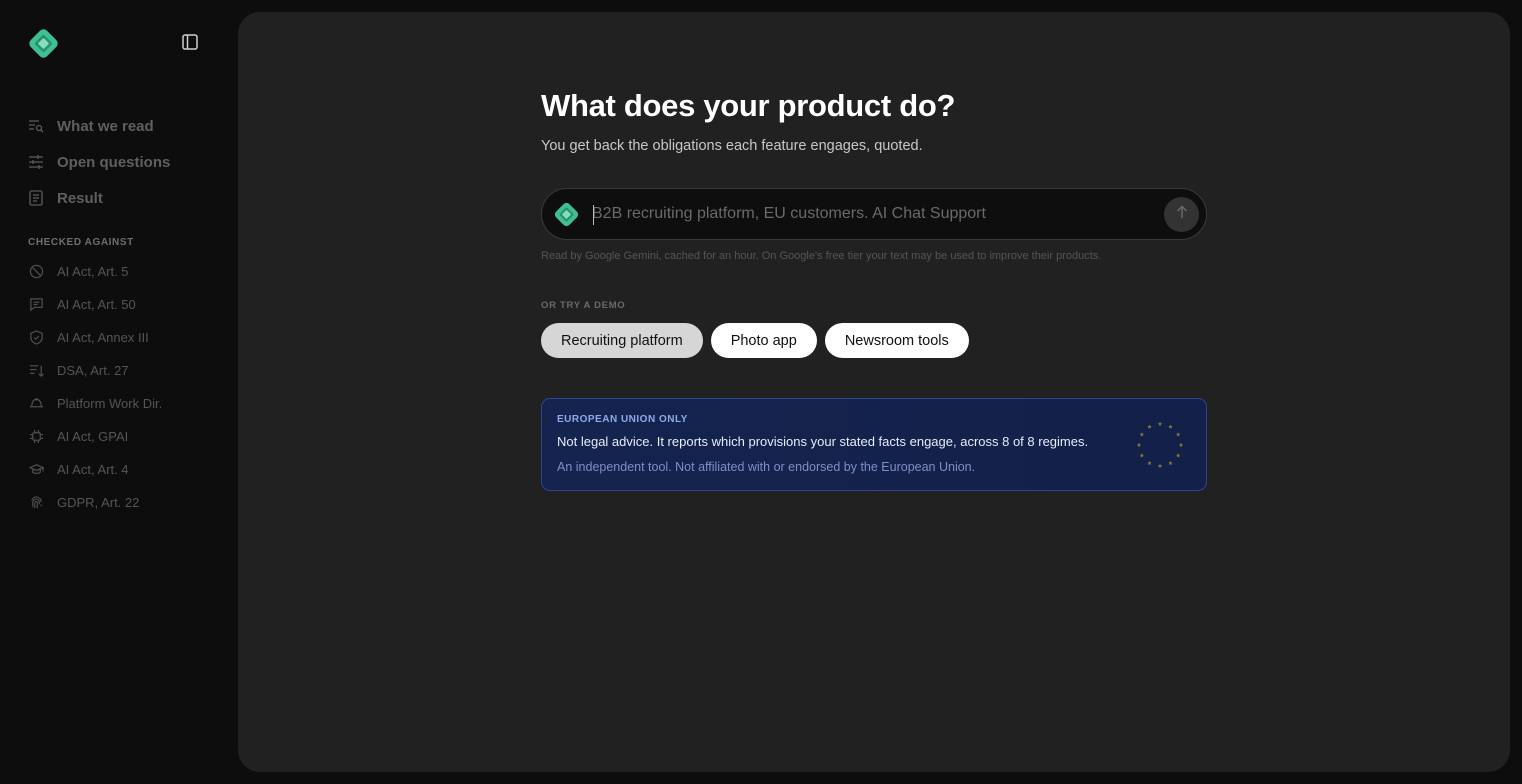  What do you see at coordinates (36, 437) in the screenshot?
I see `chip-icon` at bounding box center [36, 437].